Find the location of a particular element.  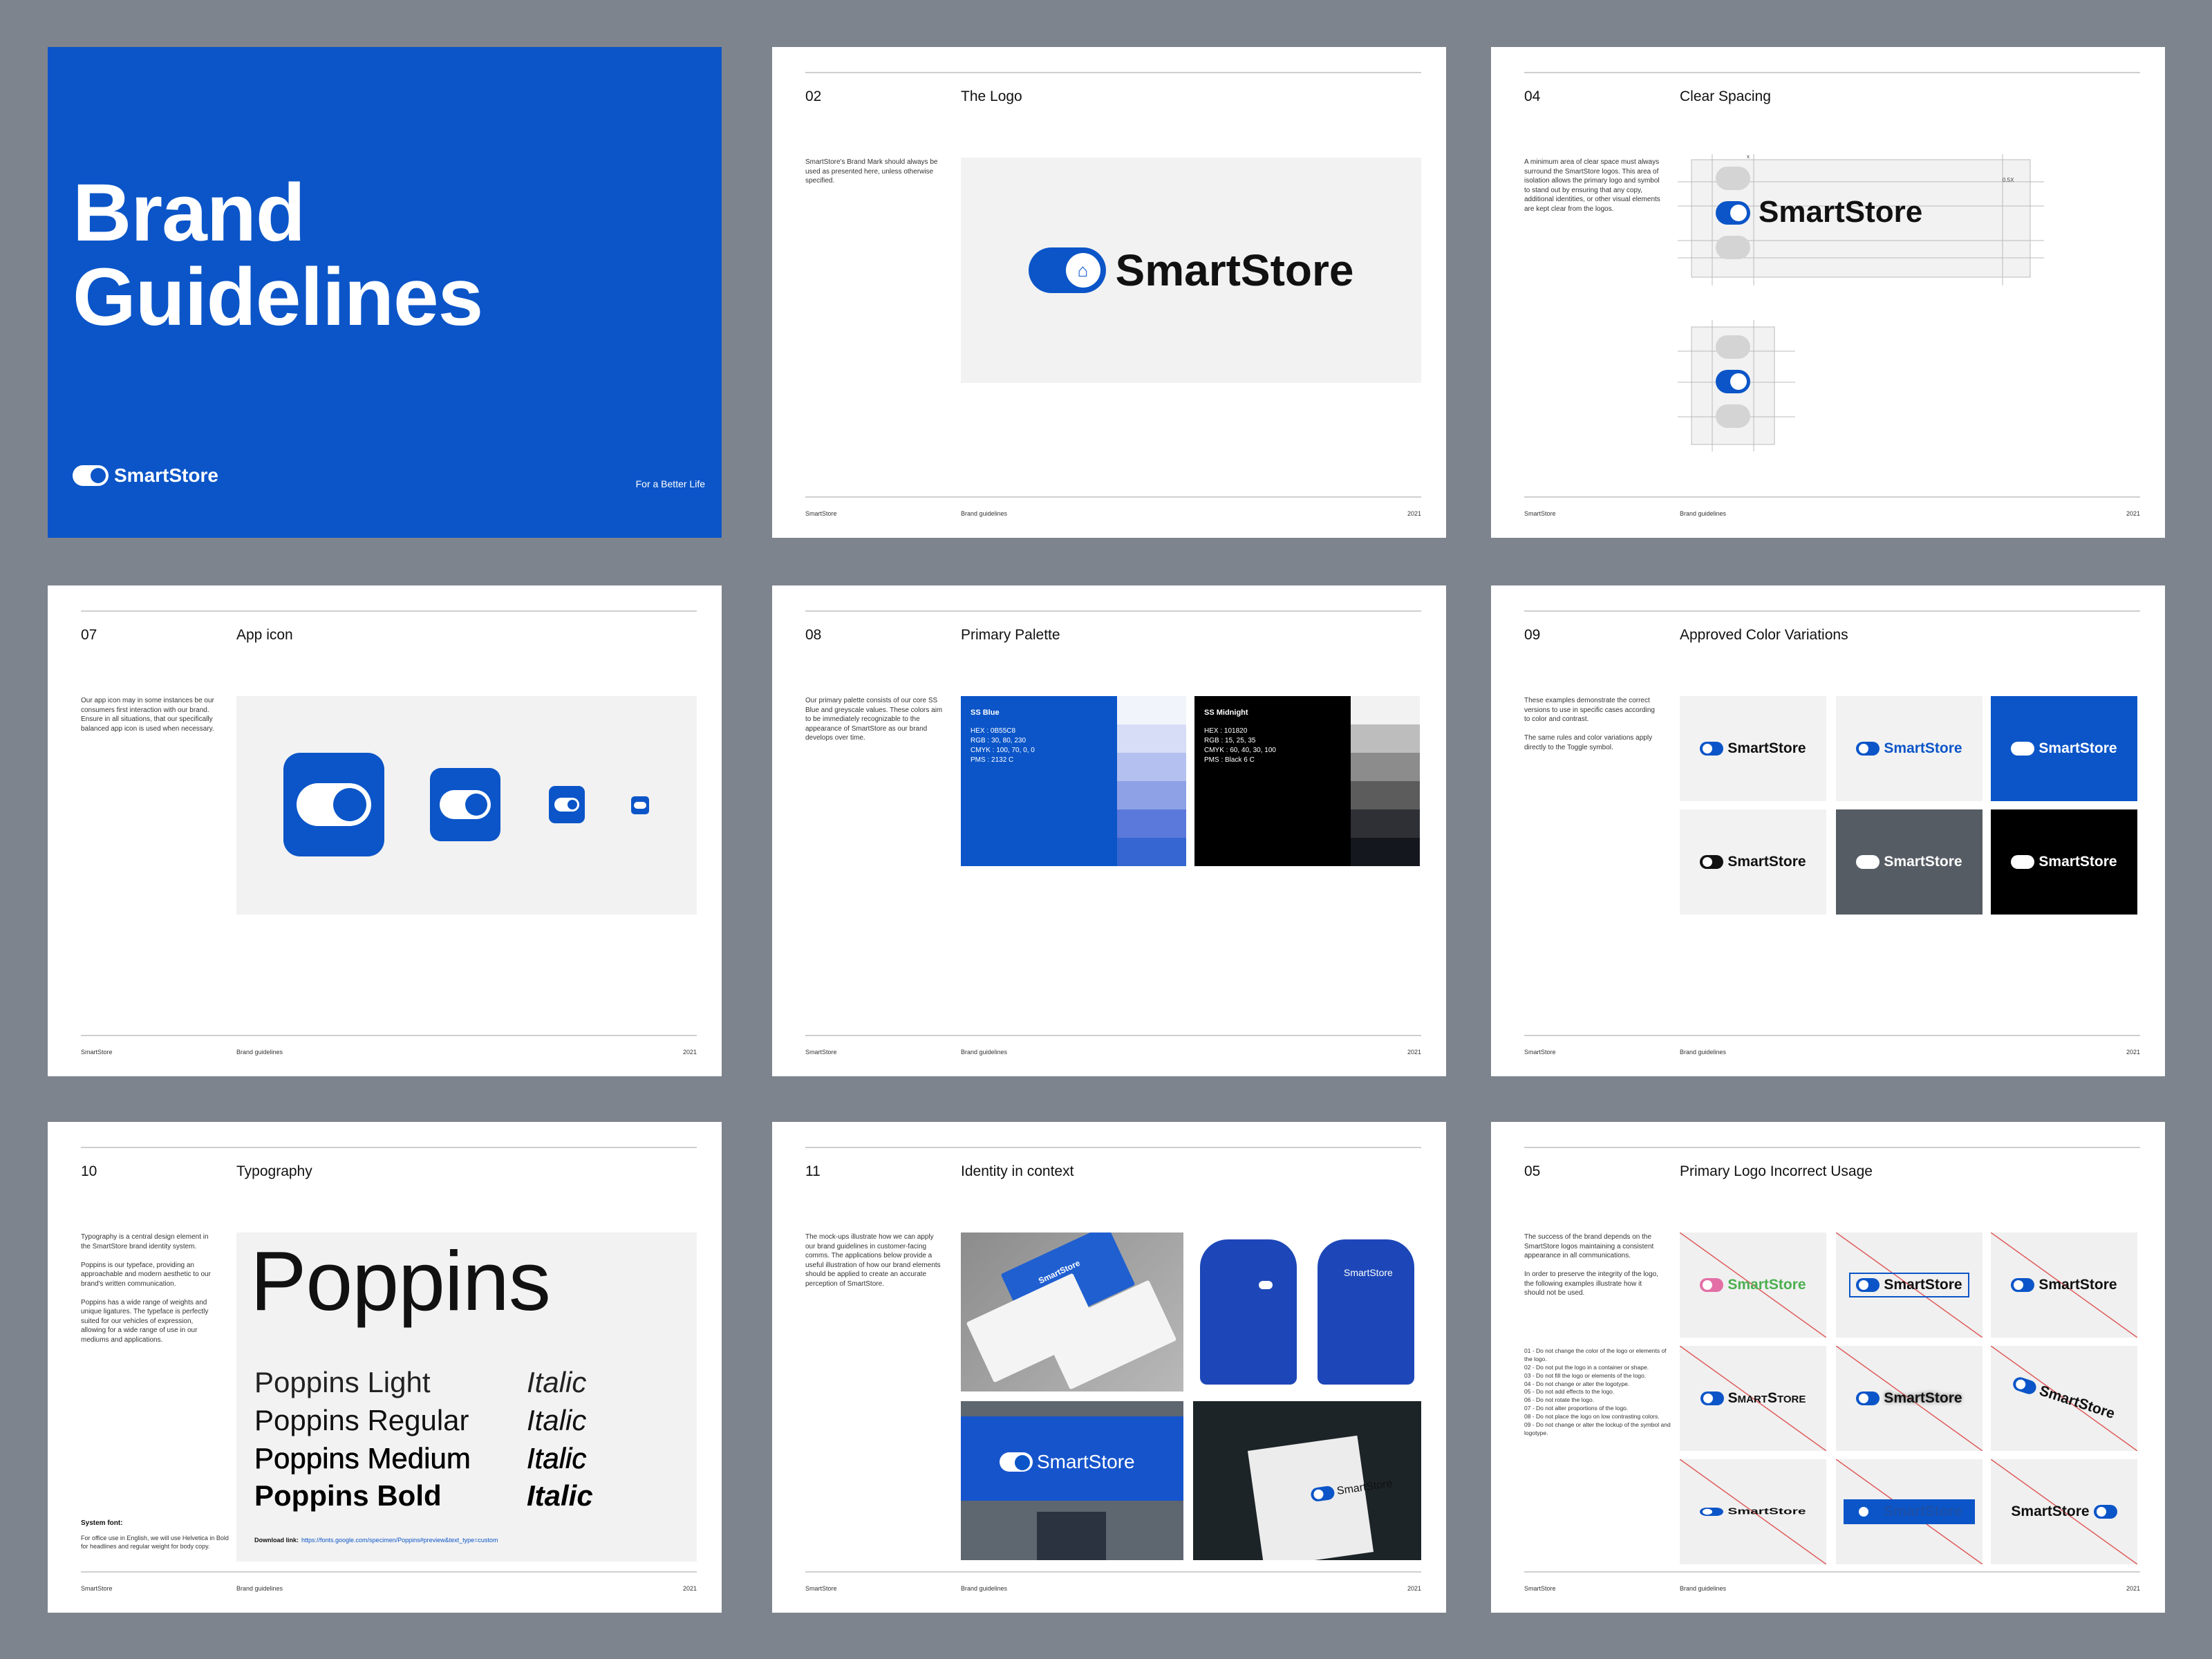

swatch-name: SS Midnight is located at coordinates (1226, 713).